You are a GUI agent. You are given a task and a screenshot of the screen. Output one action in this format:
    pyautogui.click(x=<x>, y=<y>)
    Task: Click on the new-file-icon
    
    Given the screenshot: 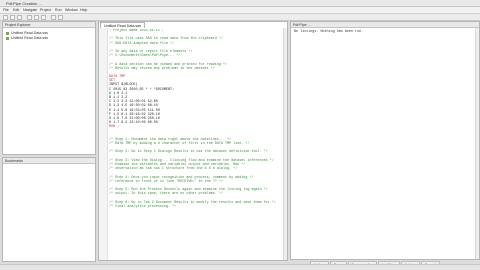 What is the action you would take?
    pyautogui.click(x=5, y=17)
    